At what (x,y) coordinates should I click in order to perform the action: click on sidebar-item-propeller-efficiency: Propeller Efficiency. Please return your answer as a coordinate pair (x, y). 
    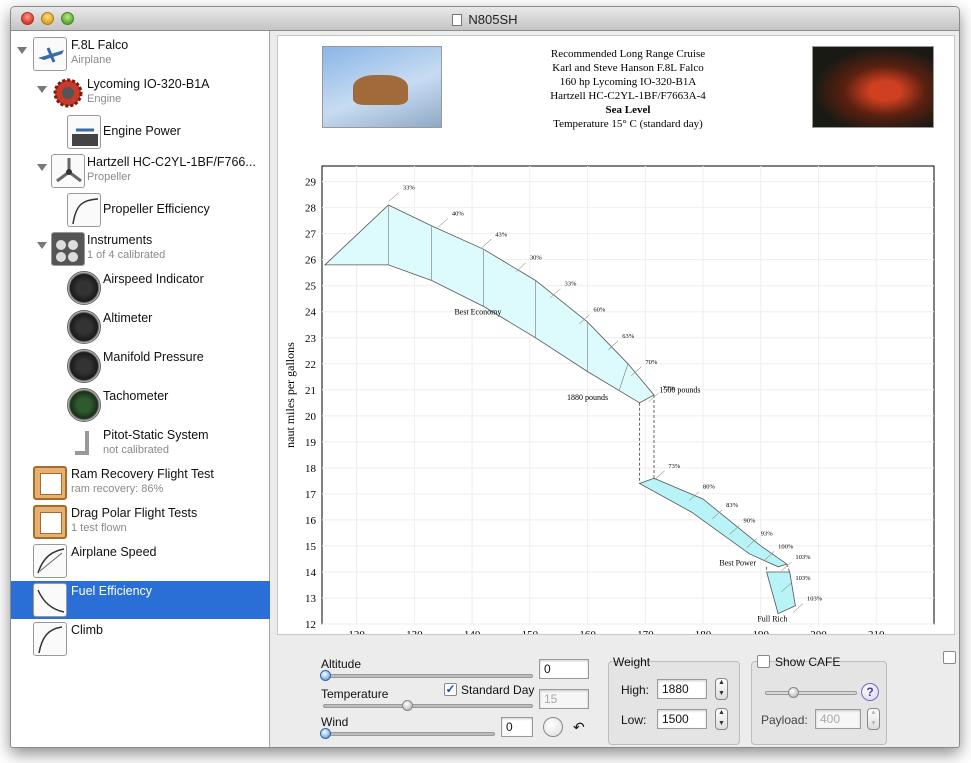
    Looking at the image, I should click on (140, 210).